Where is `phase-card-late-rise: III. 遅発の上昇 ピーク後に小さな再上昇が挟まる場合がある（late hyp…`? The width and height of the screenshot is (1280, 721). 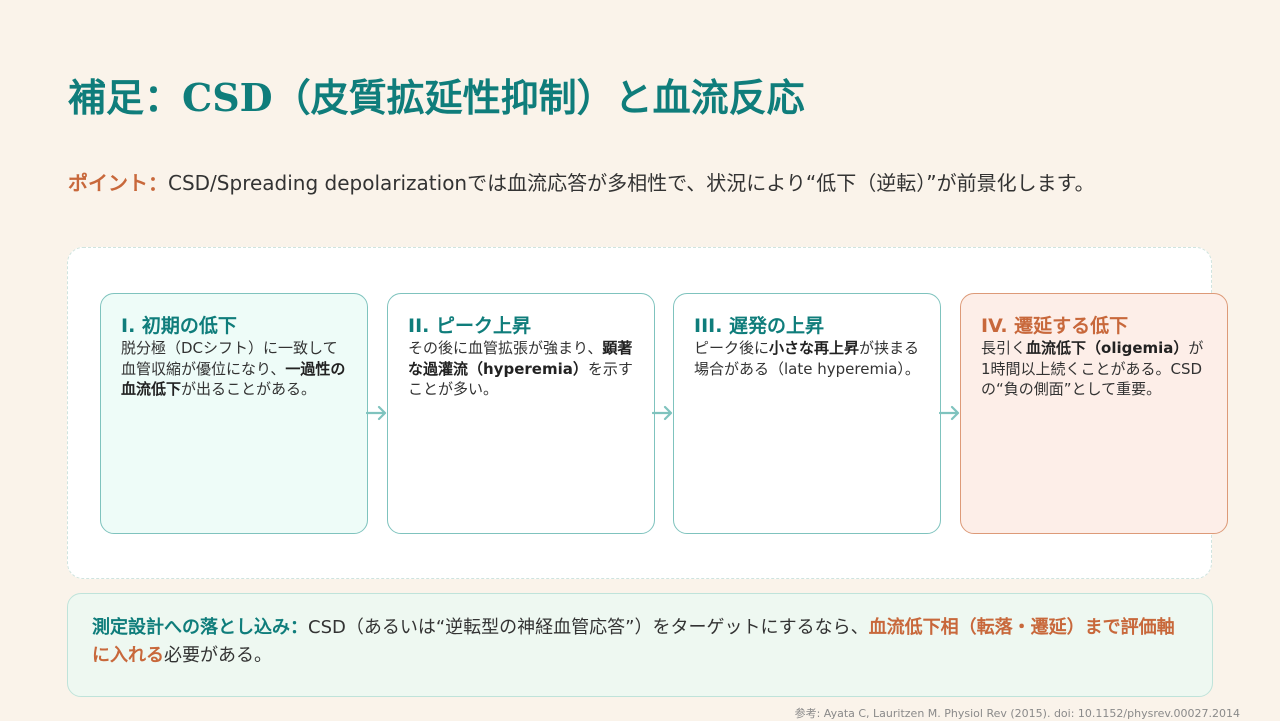 phase-card-late-rise: III. 遅発の上昇 ピーク後に小さな再上昇が挟まる場合がある（late hyp… is located at coordinates (807, 413).